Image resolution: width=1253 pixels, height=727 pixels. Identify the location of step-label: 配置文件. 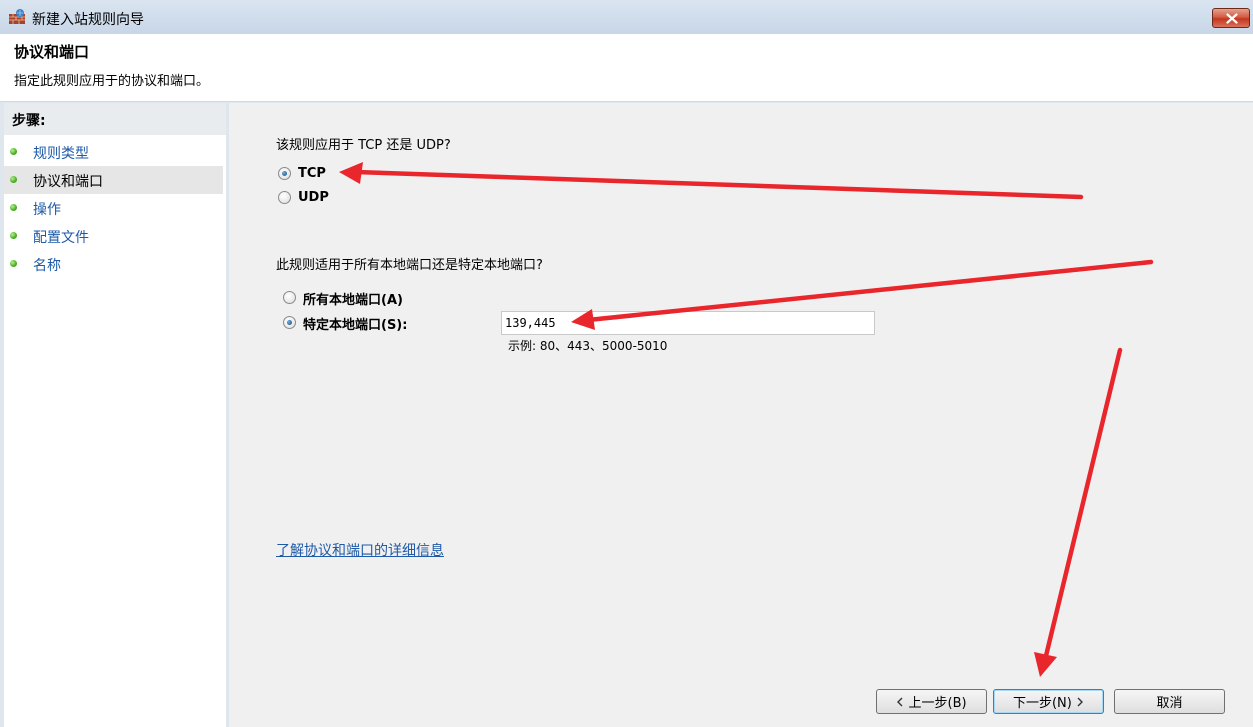
(61, 238).